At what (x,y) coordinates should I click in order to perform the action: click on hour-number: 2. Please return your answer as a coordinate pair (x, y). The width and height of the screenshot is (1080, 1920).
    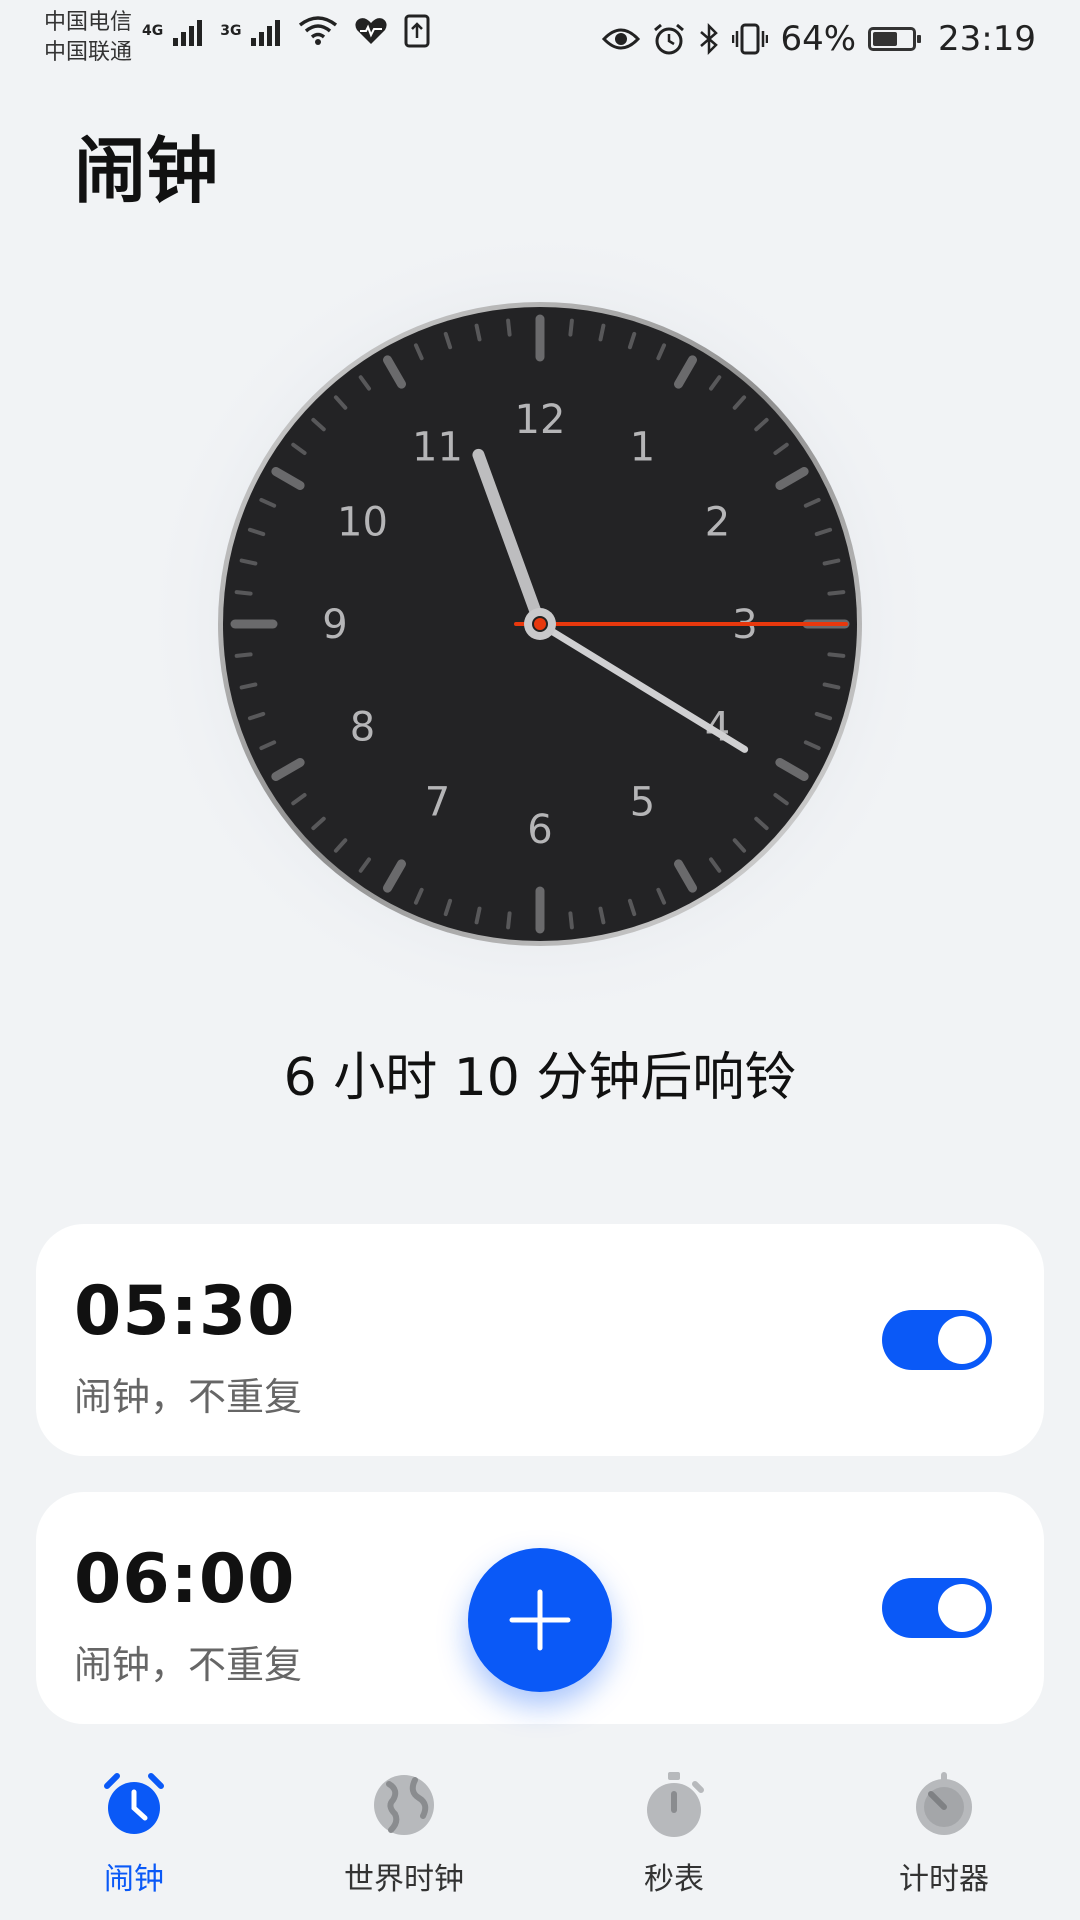
    Looking at the image, I should click on (717, 523).